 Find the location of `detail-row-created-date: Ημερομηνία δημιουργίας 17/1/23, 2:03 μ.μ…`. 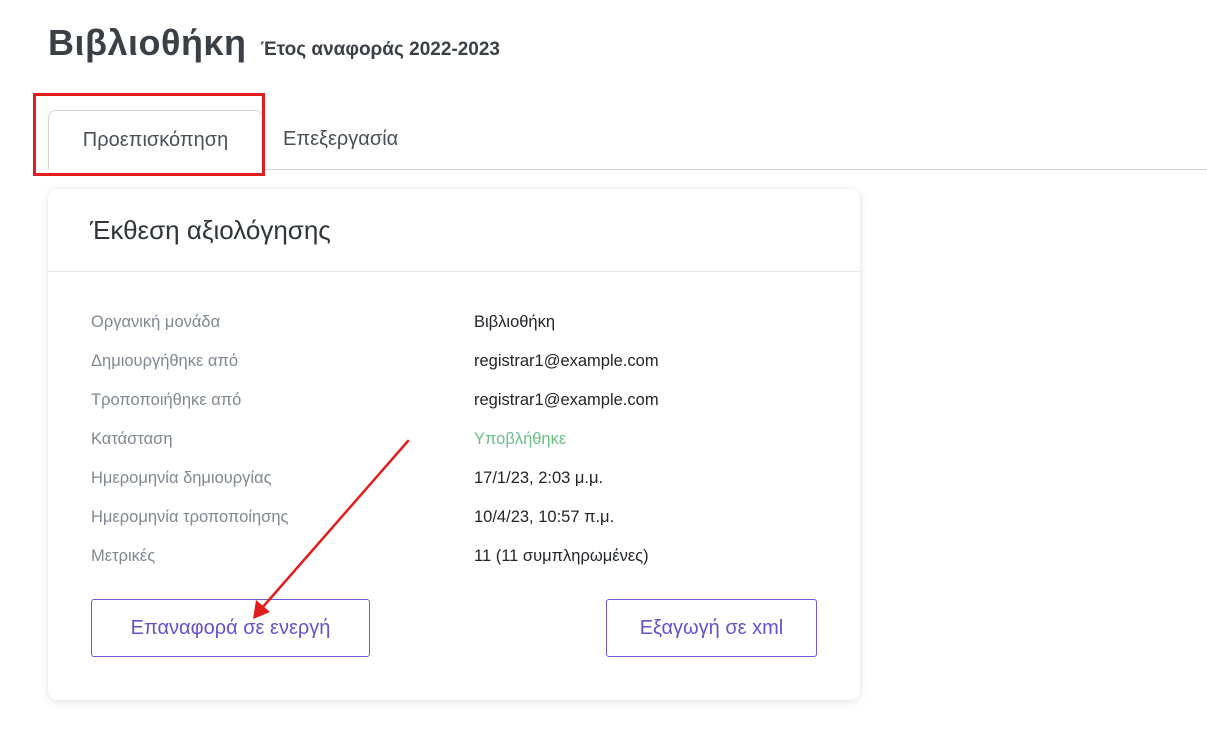

detail-row-created-date: Ημερομηνία δημιουργίας 17/1/23, 2:03 μ.μ… is located at coordinates (461, 478).